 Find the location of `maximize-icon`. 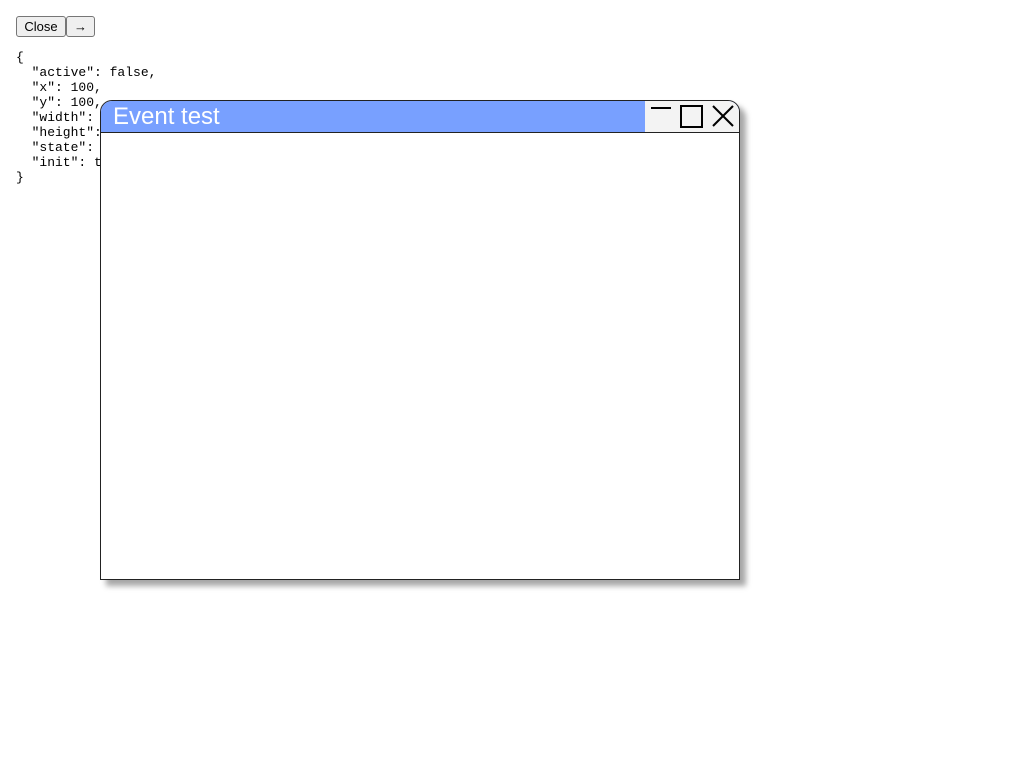

maximize-icon is located at coordinates (691, 116).